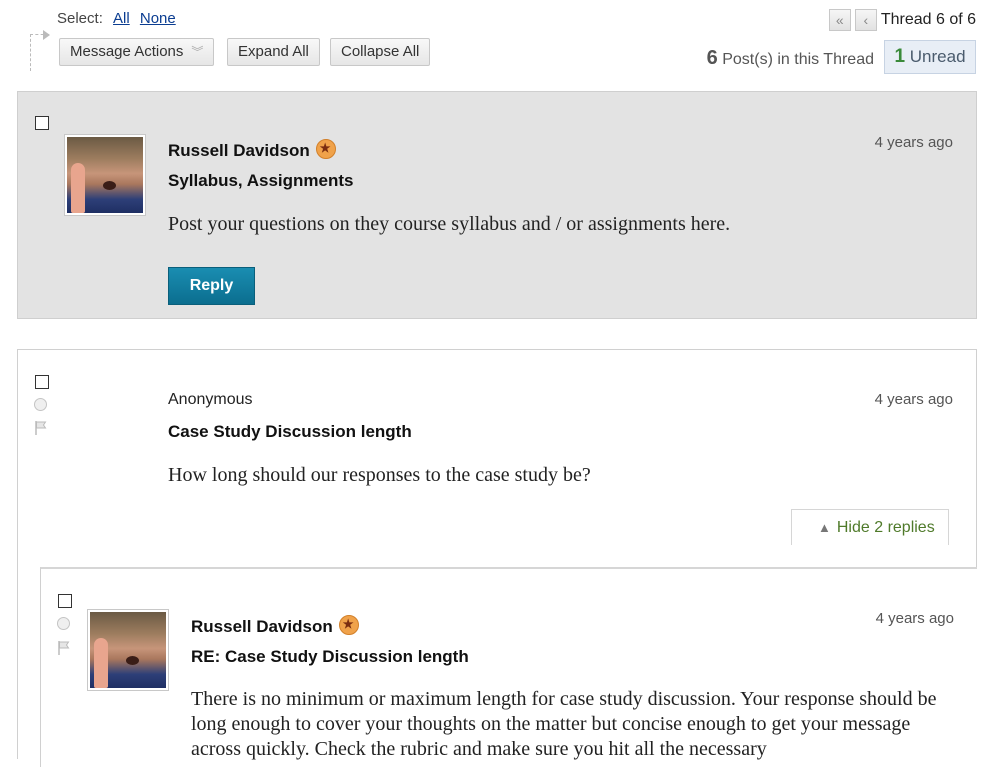 The width and height of the screenshot is (992, 767). What do you see at coordinates (121, 18) in the screenshot?
I see `select-all-link: All` at bounding box center [121, 18].